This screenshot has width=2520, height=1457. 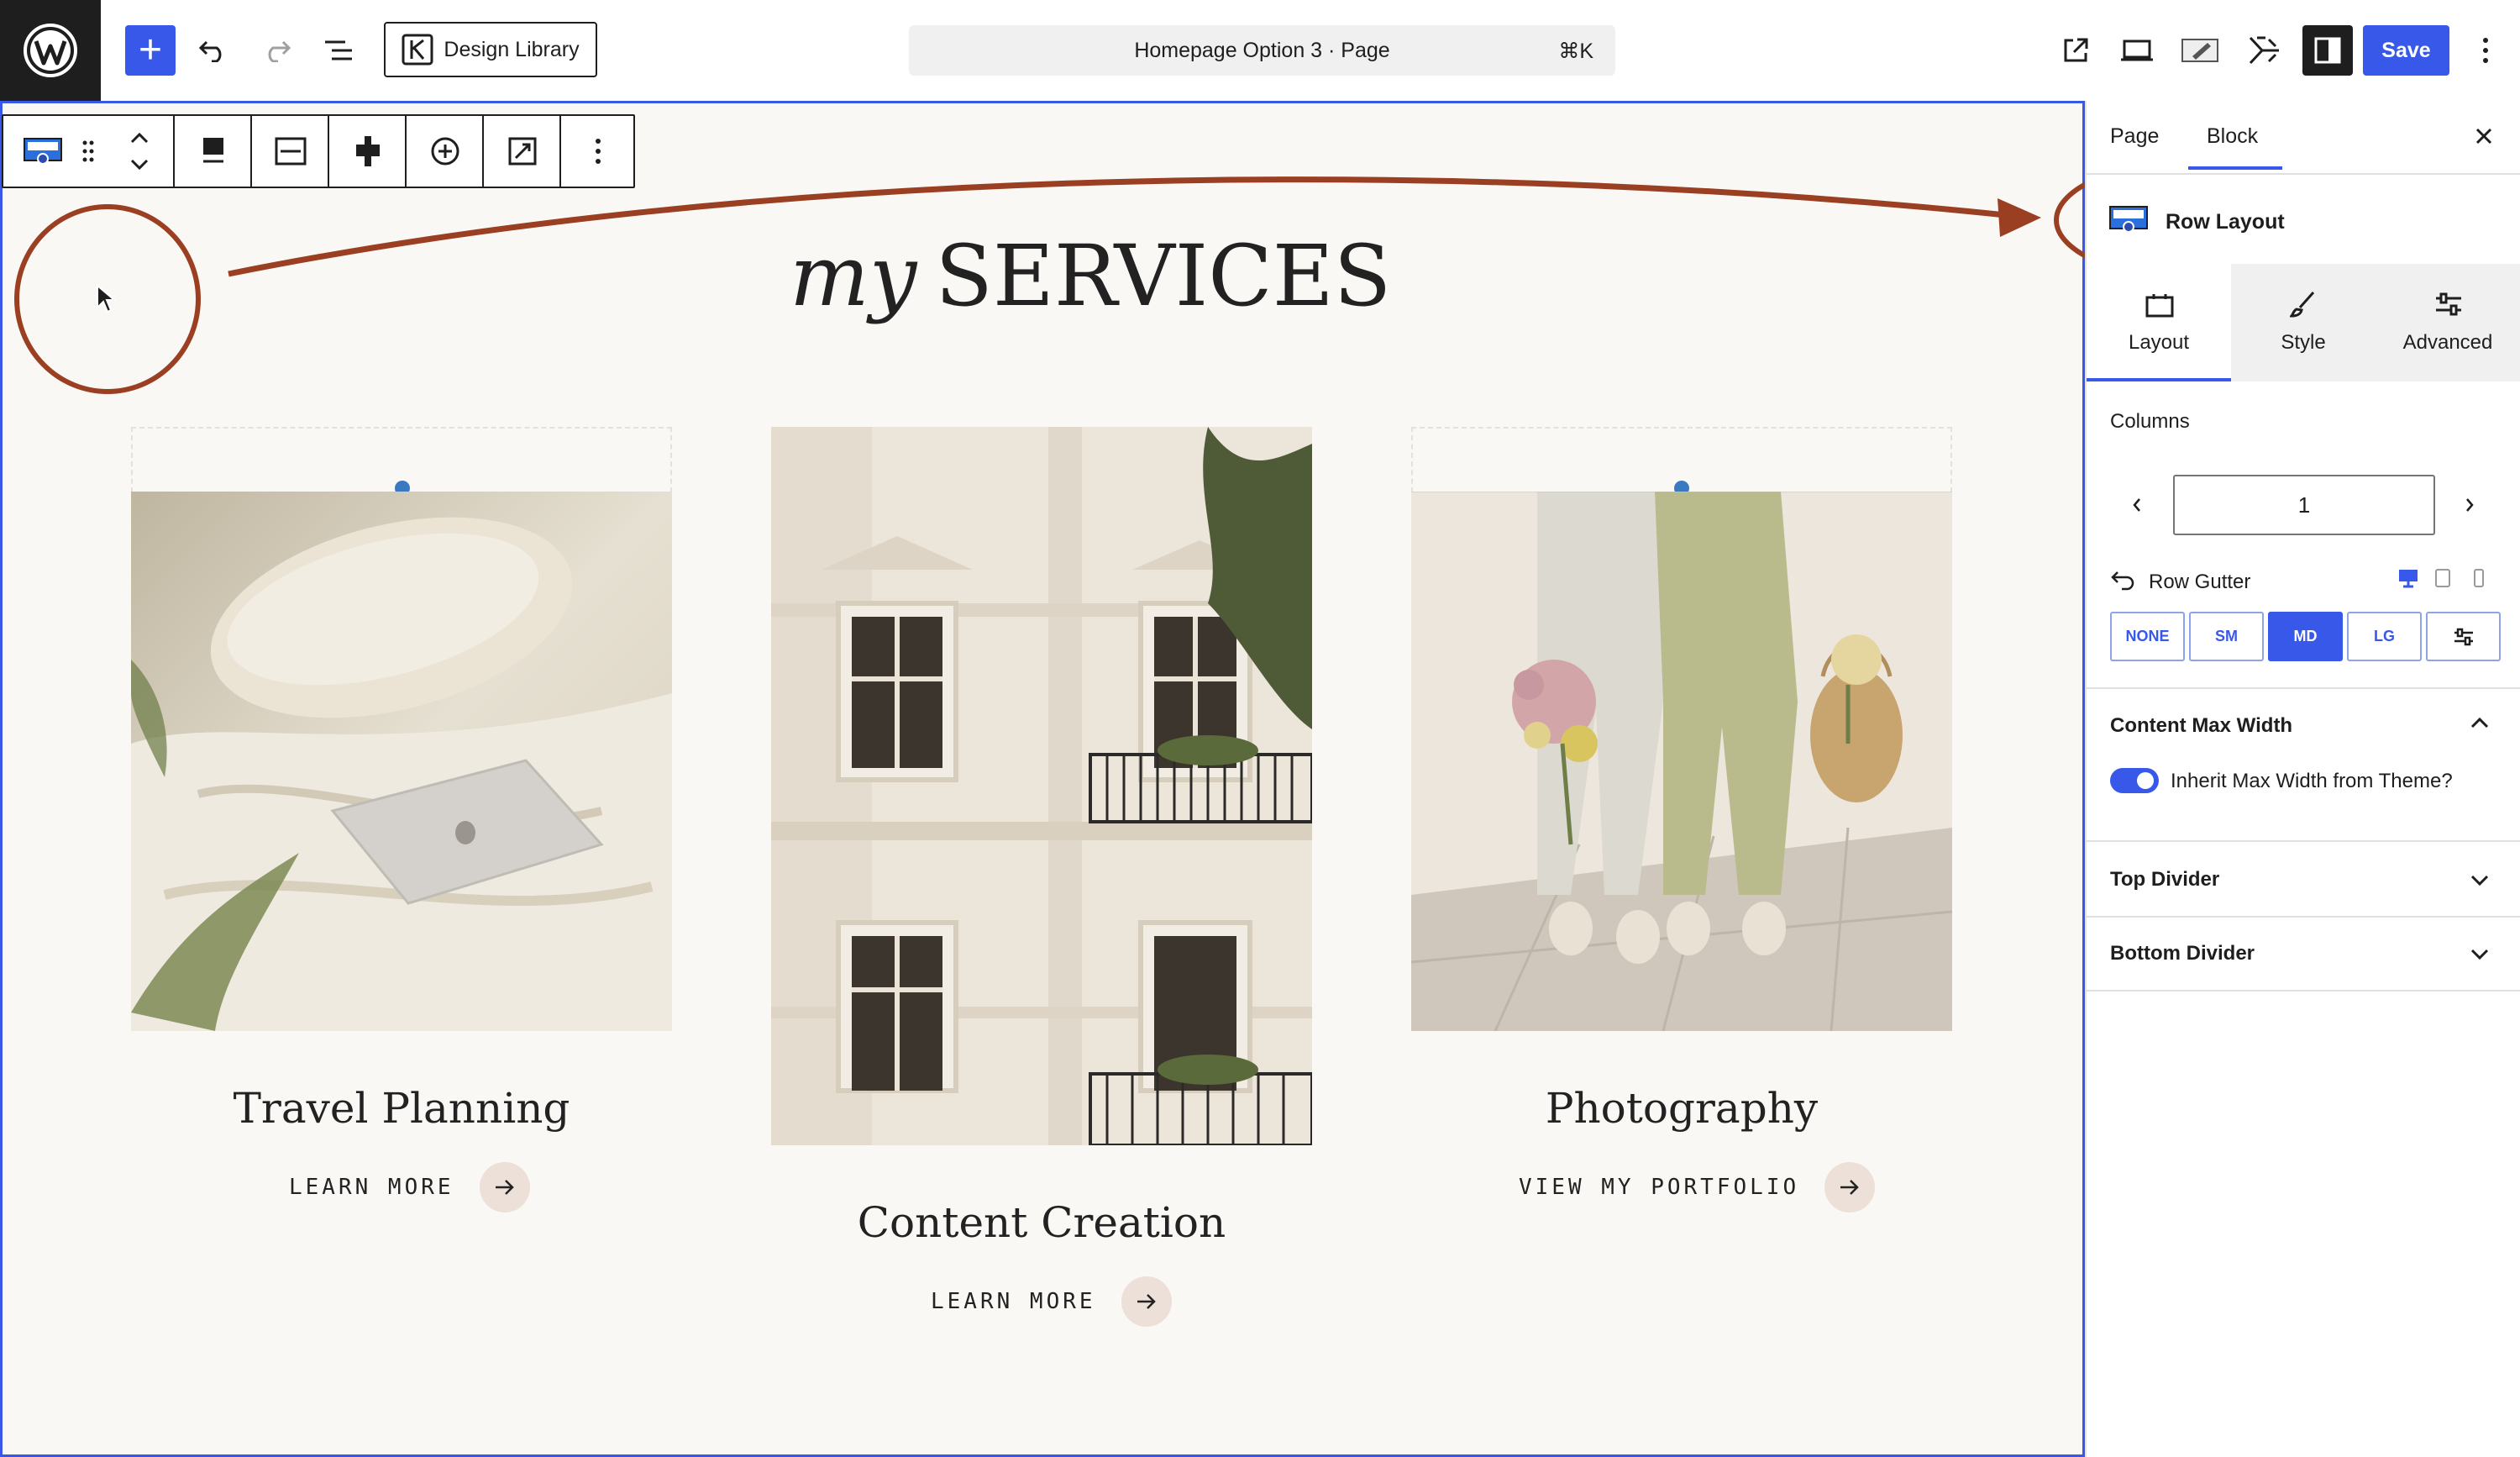 I want to click on content-max-width-label: Content Max Width, so click(x=2201, y=726).